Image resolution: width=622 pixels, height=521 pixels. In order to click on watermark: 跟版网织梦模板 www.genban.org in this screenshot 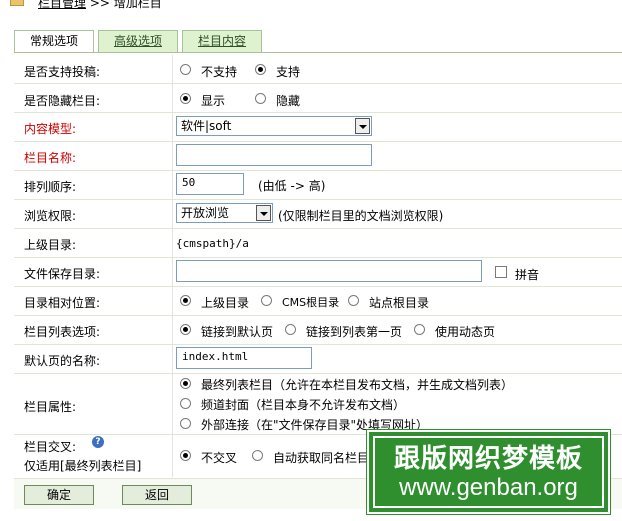, I will do `click(488, 472)`.